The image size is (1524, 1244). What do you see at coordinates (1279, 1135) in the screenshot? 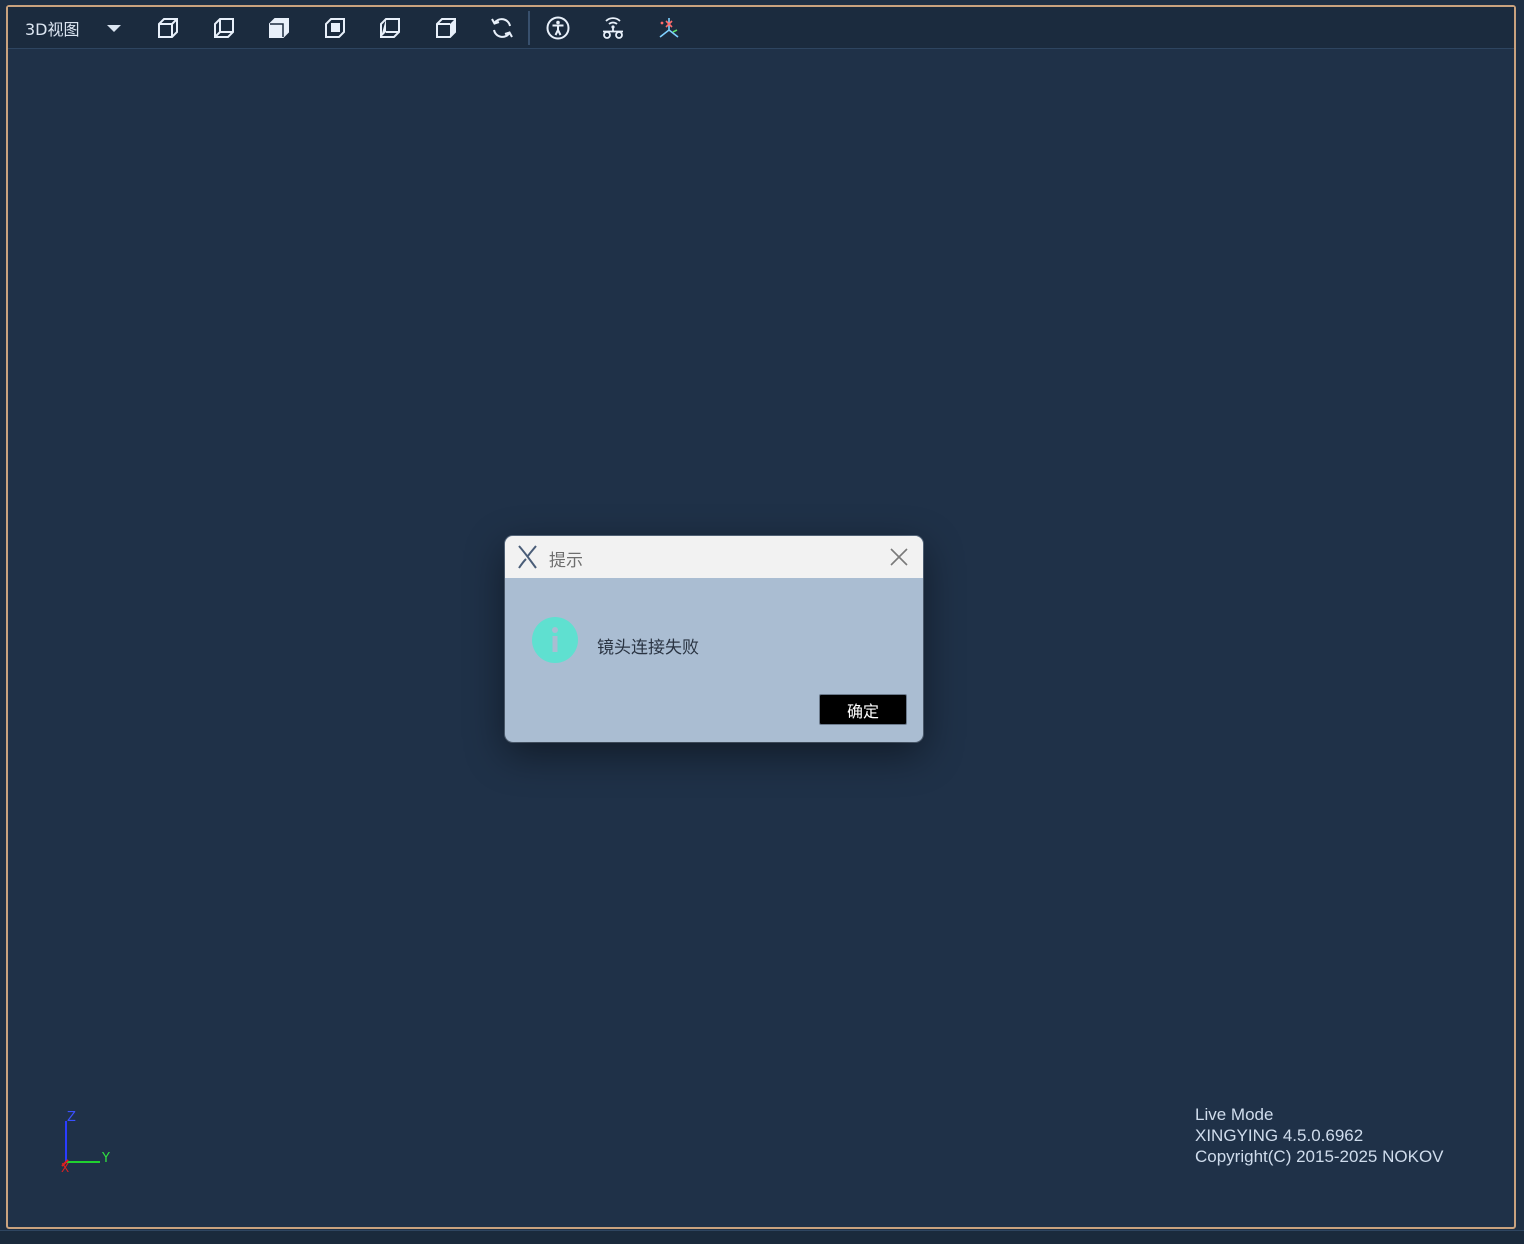
I see `version-text: XINGYING 4.5.0.6962` at bounding box center [1279, 1135].